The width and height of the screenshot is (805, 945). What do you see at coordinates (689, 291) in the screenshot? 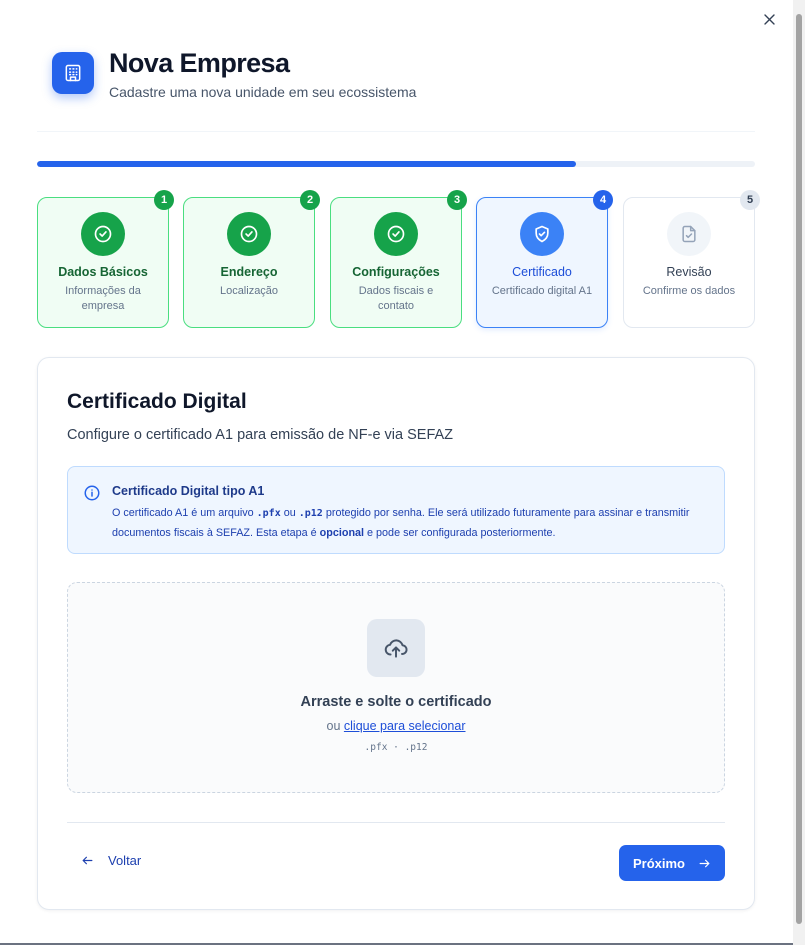
I see `step-description: Confirme os dados` at bounding box center [689, 291].